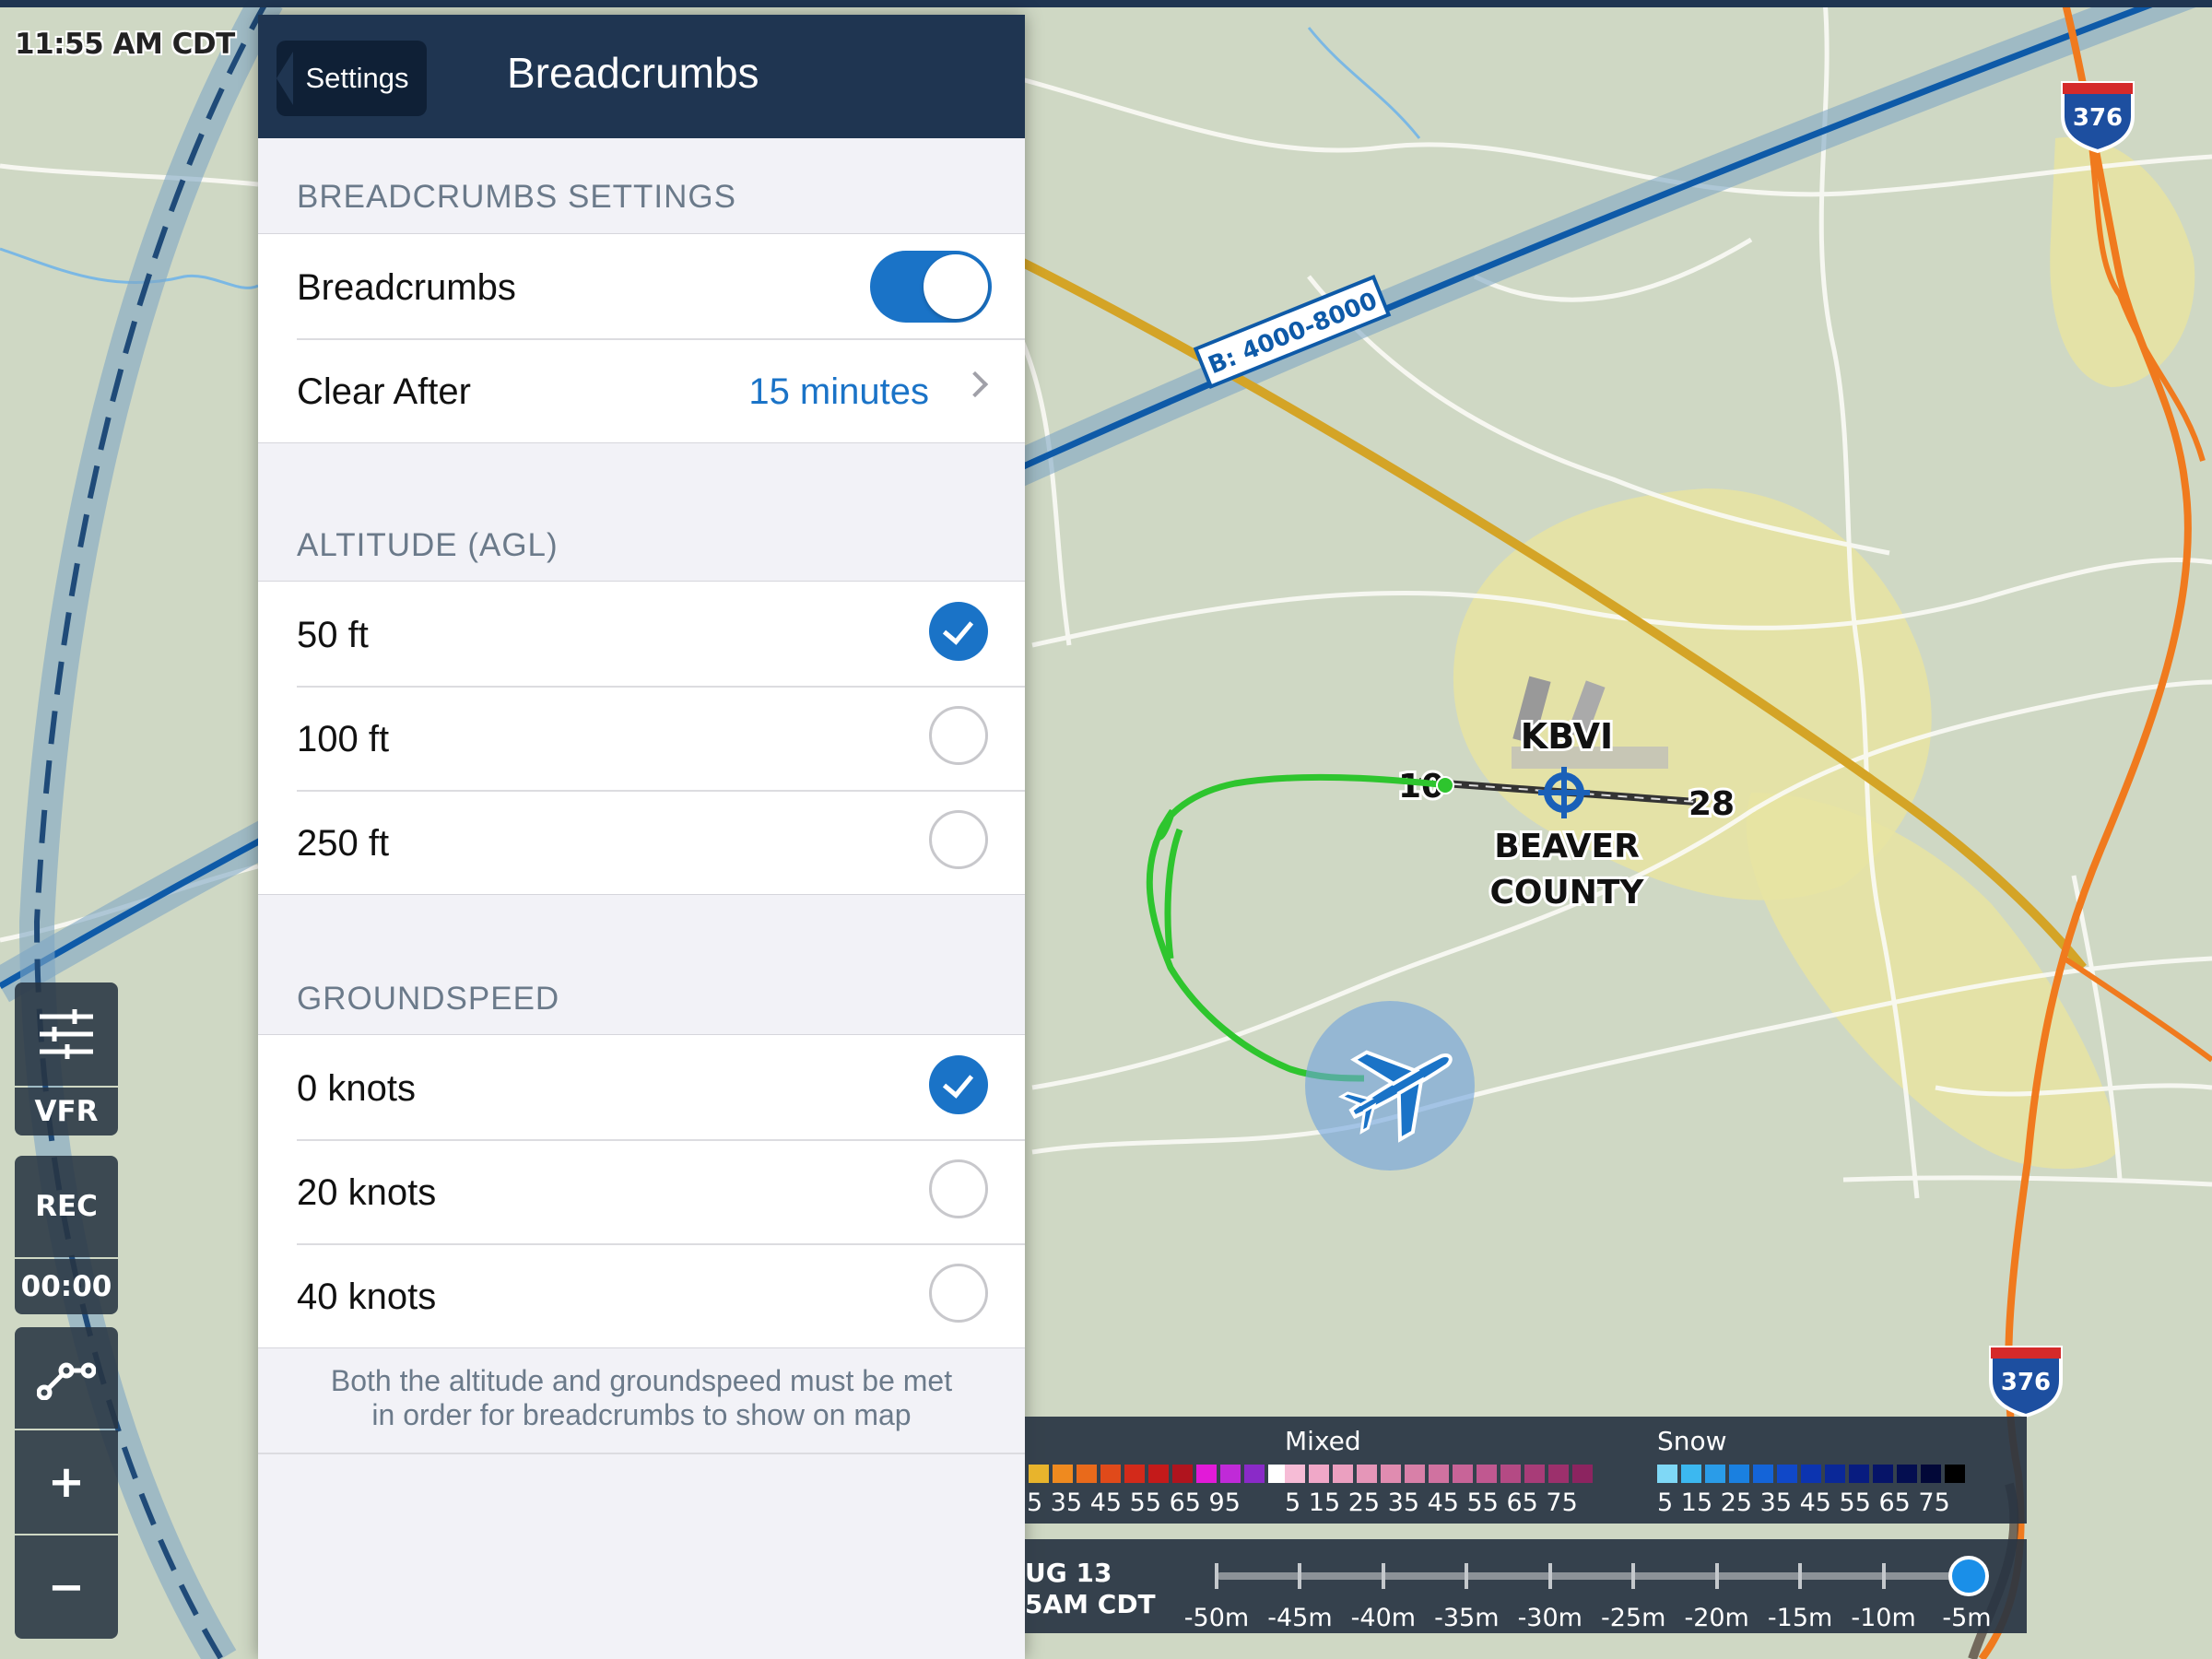 Image resolution: width=2212 pixels, height=1659 pixels. I want to click on snow-scale: 5 15 25 35 45 55 65 75, so click(1803, 1502).